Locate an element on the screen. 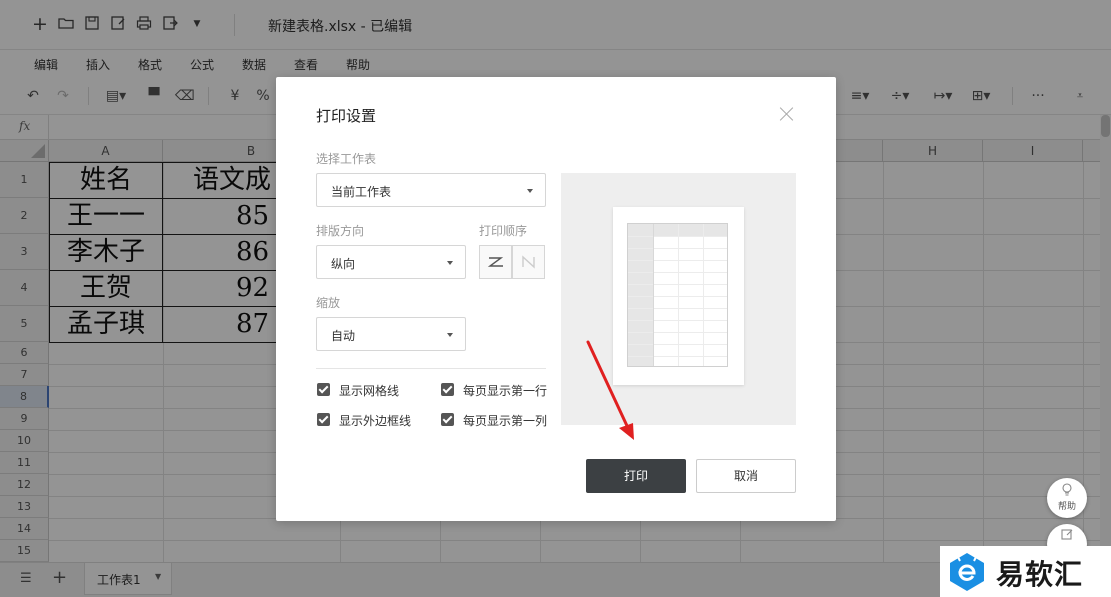 Image resolution: width=1111 pixels, height=597 pixels. help-label: 帮助 is located at coordinates (1066, 507).